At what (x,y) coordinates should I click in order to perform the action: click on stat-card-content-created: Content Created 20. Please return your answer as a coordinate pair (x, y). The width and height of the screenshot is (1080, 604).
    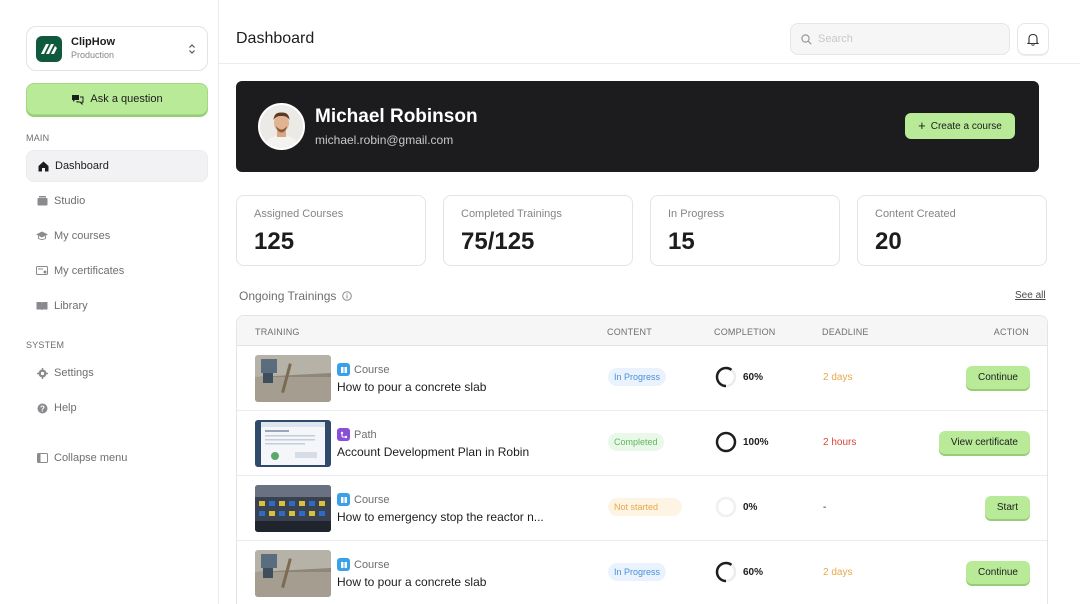
    Looking at the image, I should click on (952, 230).